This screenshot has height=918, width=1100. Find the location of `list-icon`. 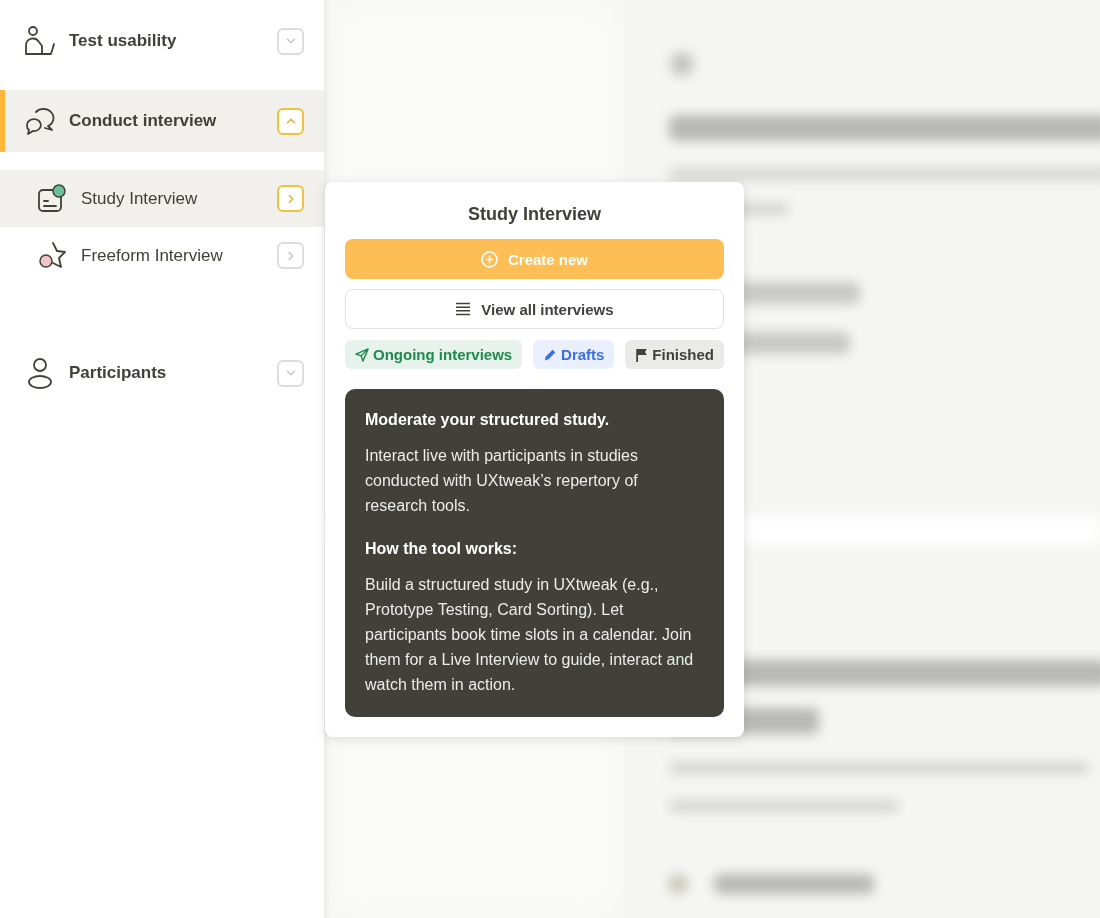

list-icon is located at coordinates (463, 309).